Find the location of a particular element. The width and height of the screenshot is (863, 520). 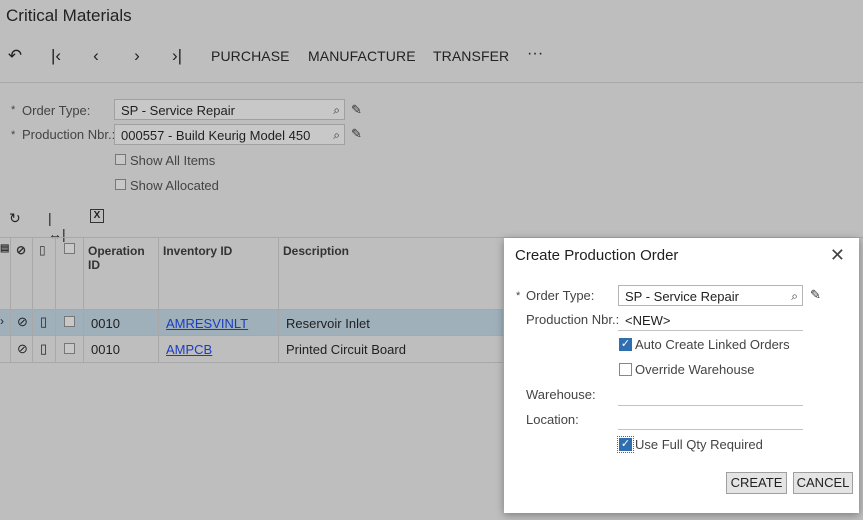

order-type-input: SP - Service Repair ⌕ is located at coordinates (229, 109).